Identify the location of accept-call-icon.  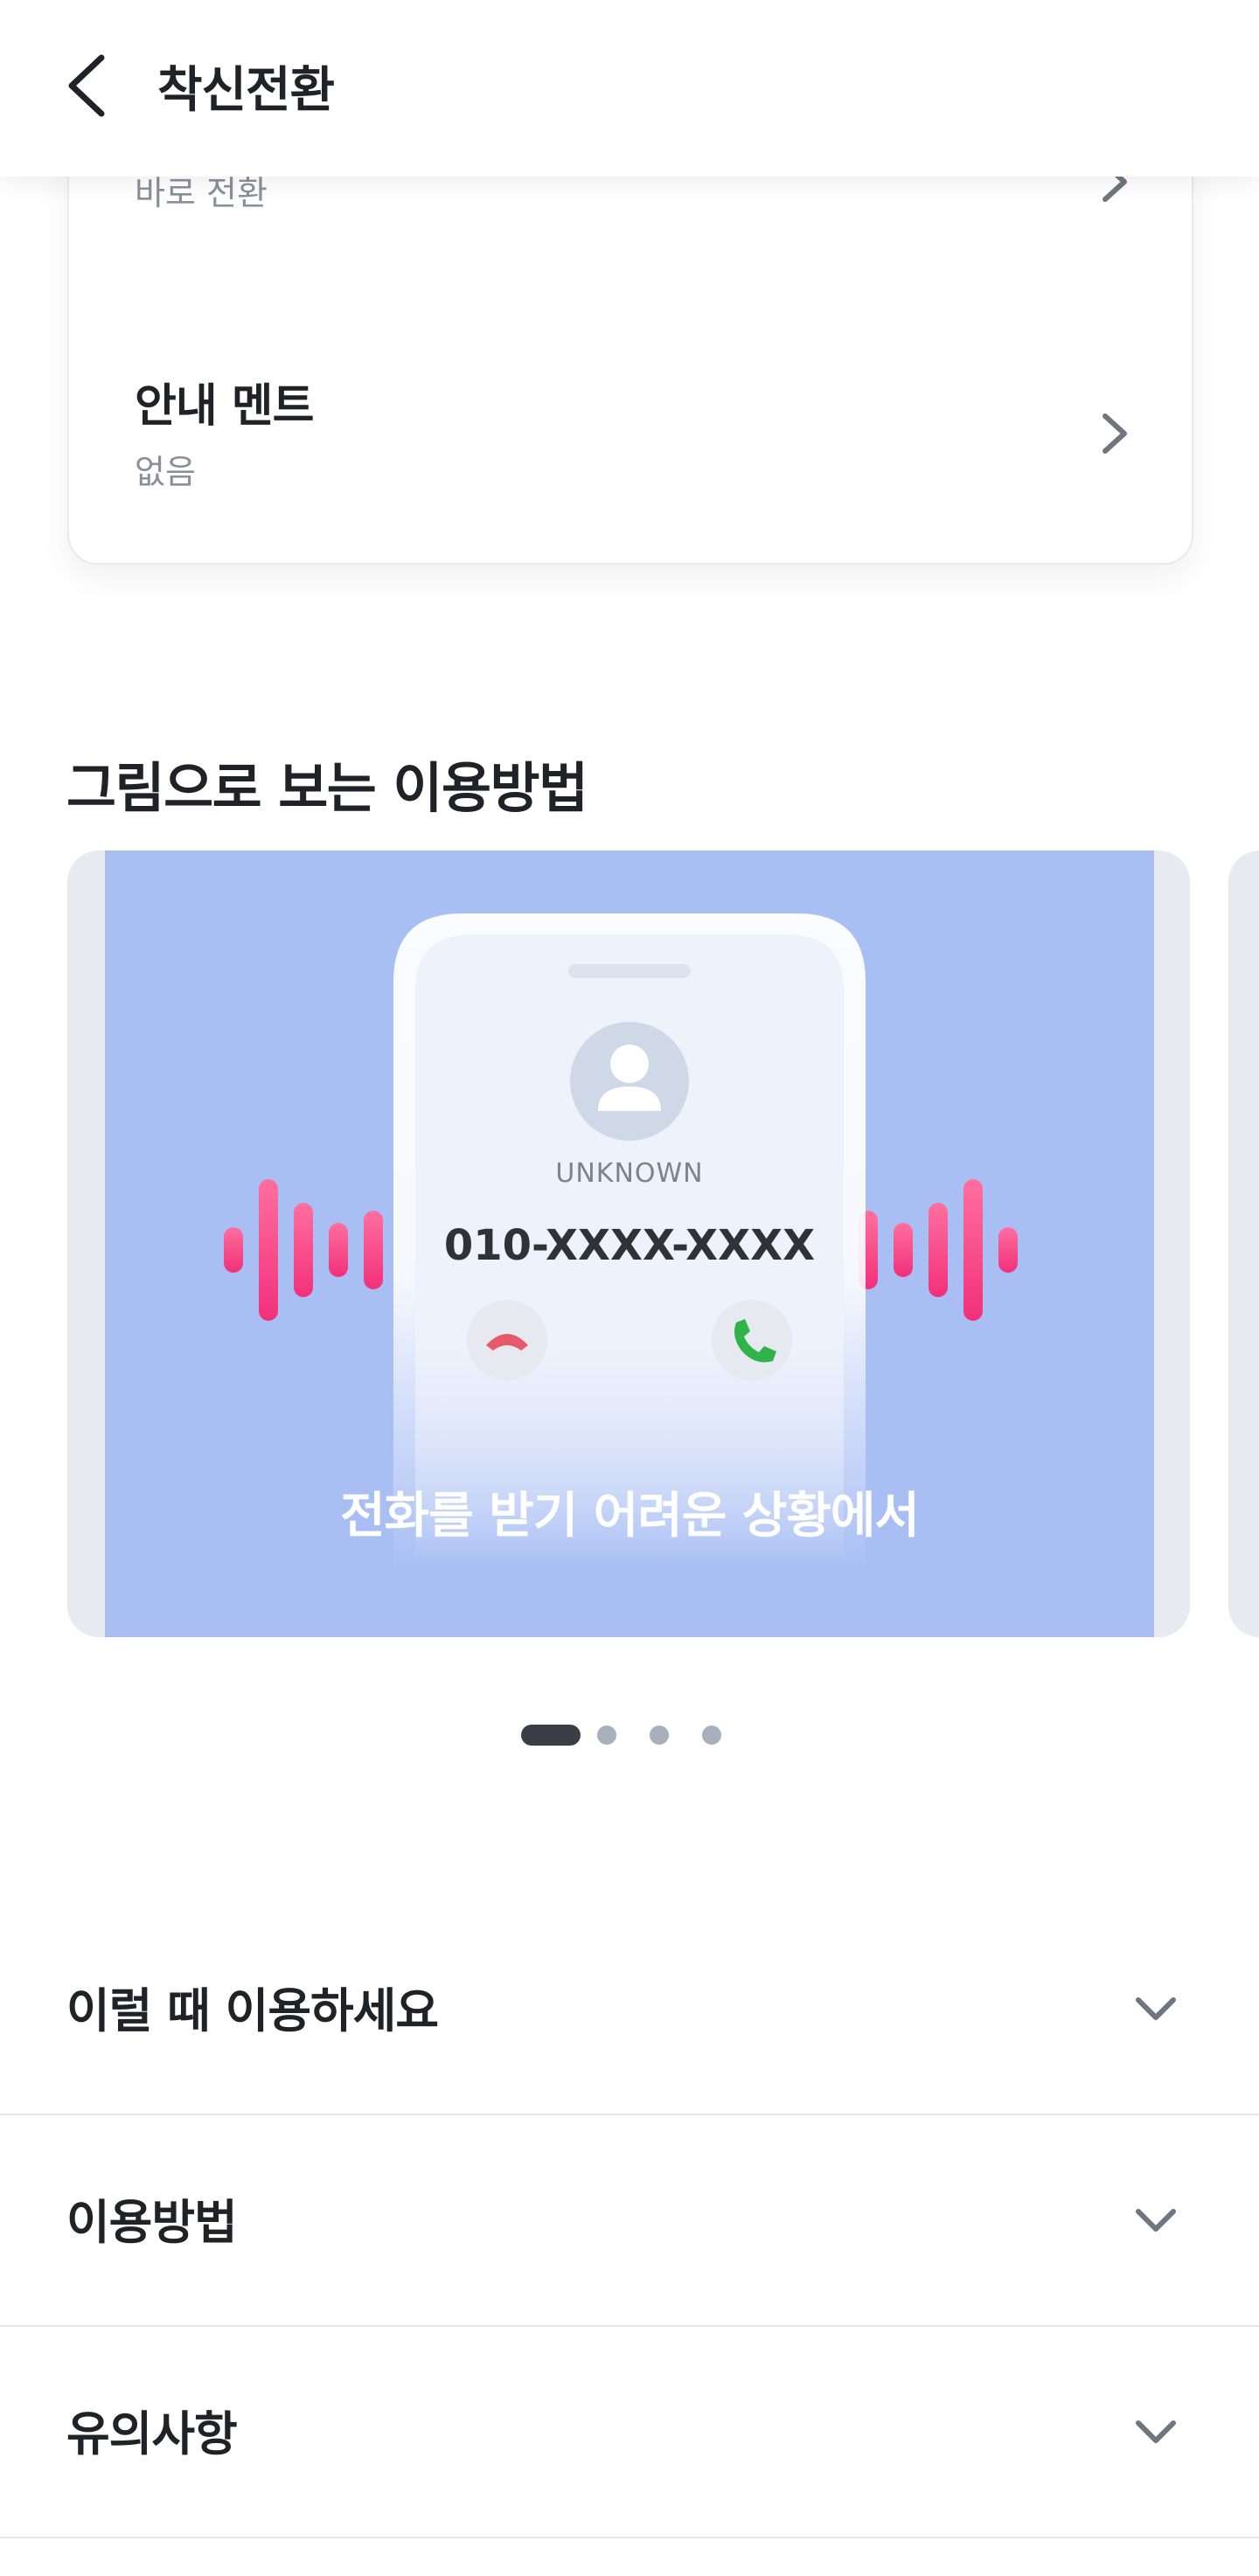
(752, 1340).